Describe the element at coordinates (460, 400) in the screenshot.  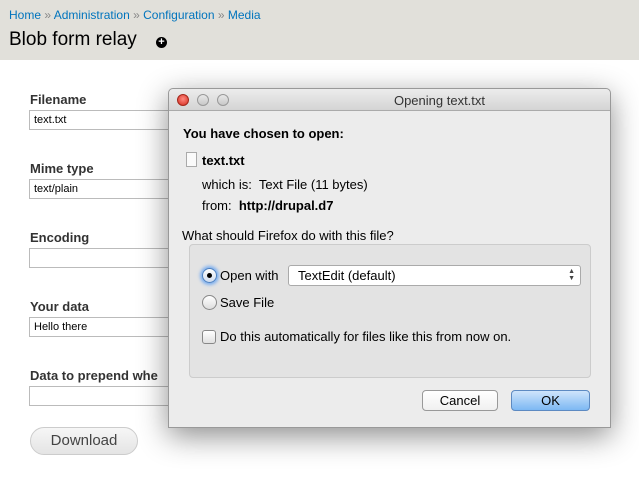
I see `cancel-button: Cancel` at that location.